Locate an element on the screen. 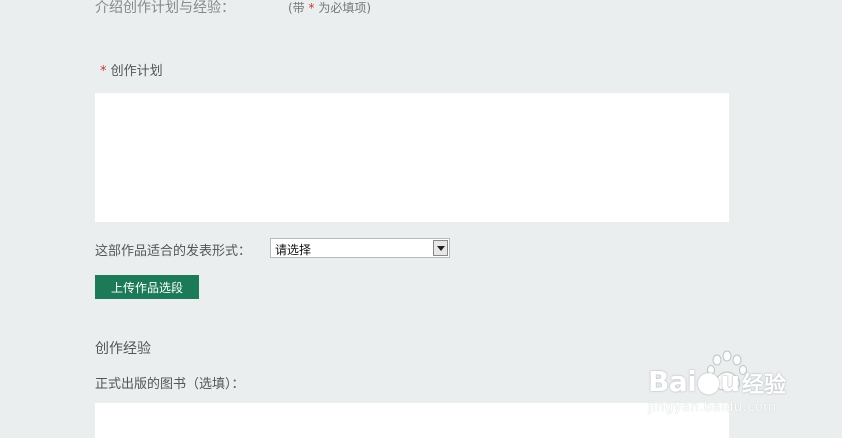 The height and width of the screenshot is (438, 842). published-books-textarea is located at coordinates (412, 420).